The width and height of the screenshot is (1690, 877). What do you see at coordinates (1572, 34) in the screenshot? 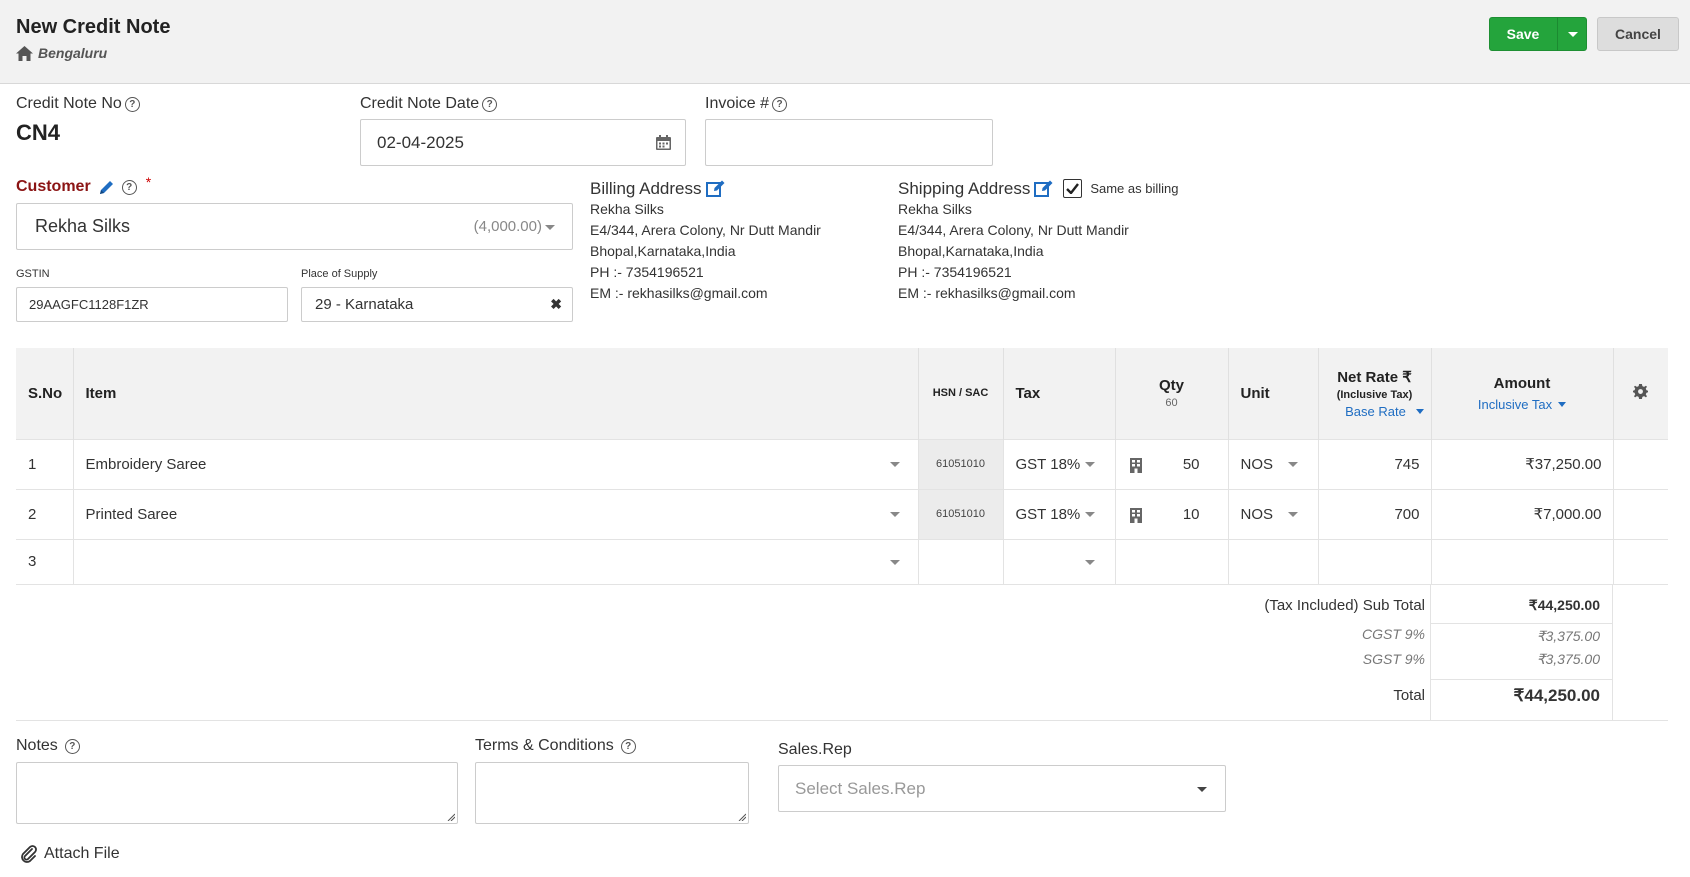
I see `save-options-dropdown` at bounding box center [1572, 34].